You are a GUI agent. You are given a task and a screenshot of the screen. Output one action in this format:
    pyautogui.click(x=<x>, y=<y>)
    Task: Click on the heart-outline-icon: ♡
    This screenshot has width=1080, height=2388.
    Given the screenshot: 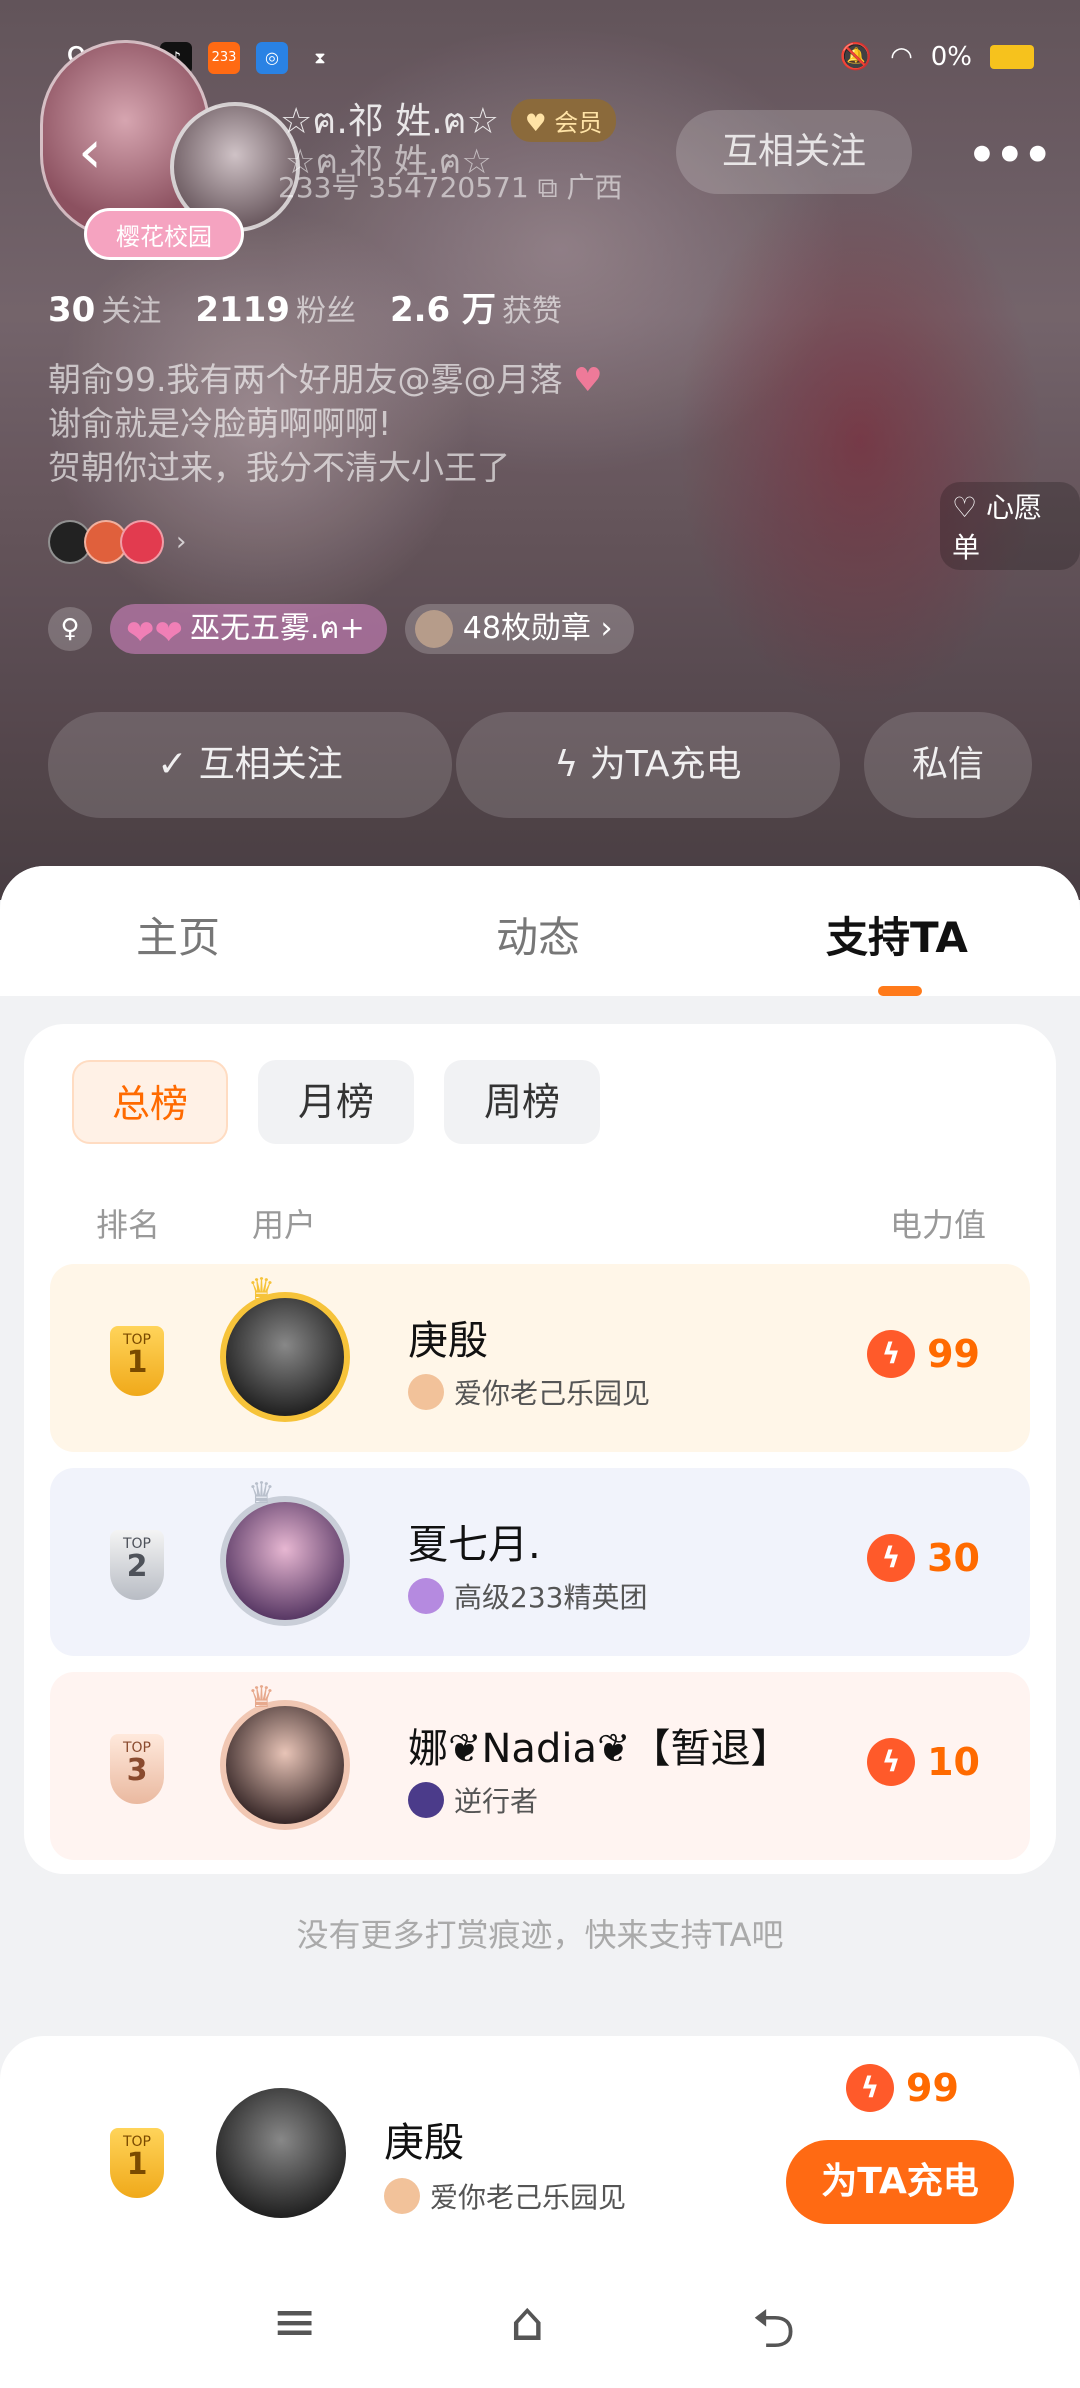 What is the action you would take?
    pyautogui.click(x=965, y=507)
    